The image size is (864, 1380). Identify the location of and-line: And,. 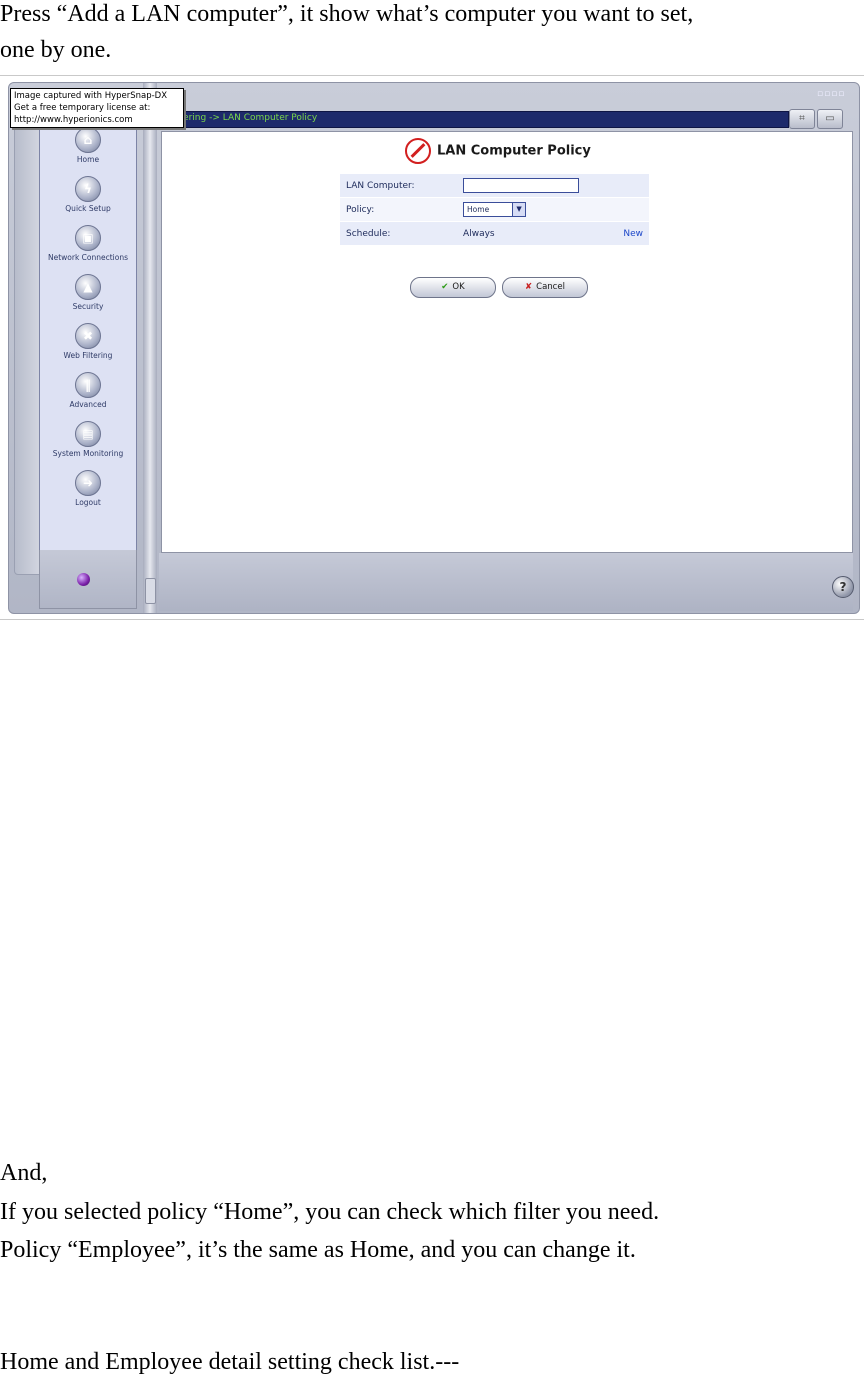
(24, 1173).